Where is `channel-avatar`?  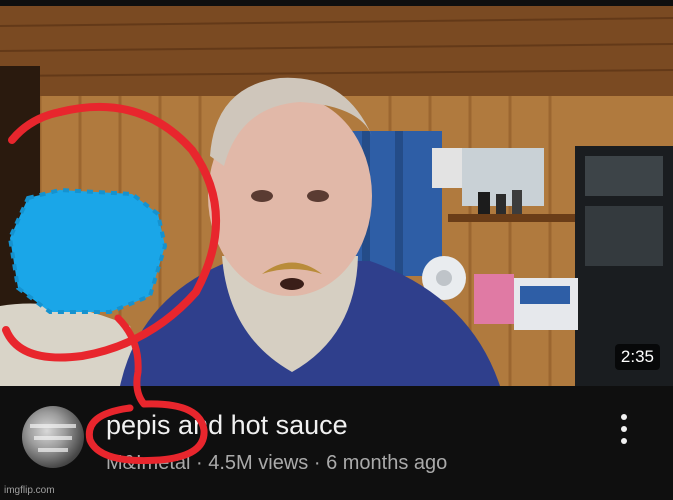
channel-avatar is located at coordinates (53, 437).